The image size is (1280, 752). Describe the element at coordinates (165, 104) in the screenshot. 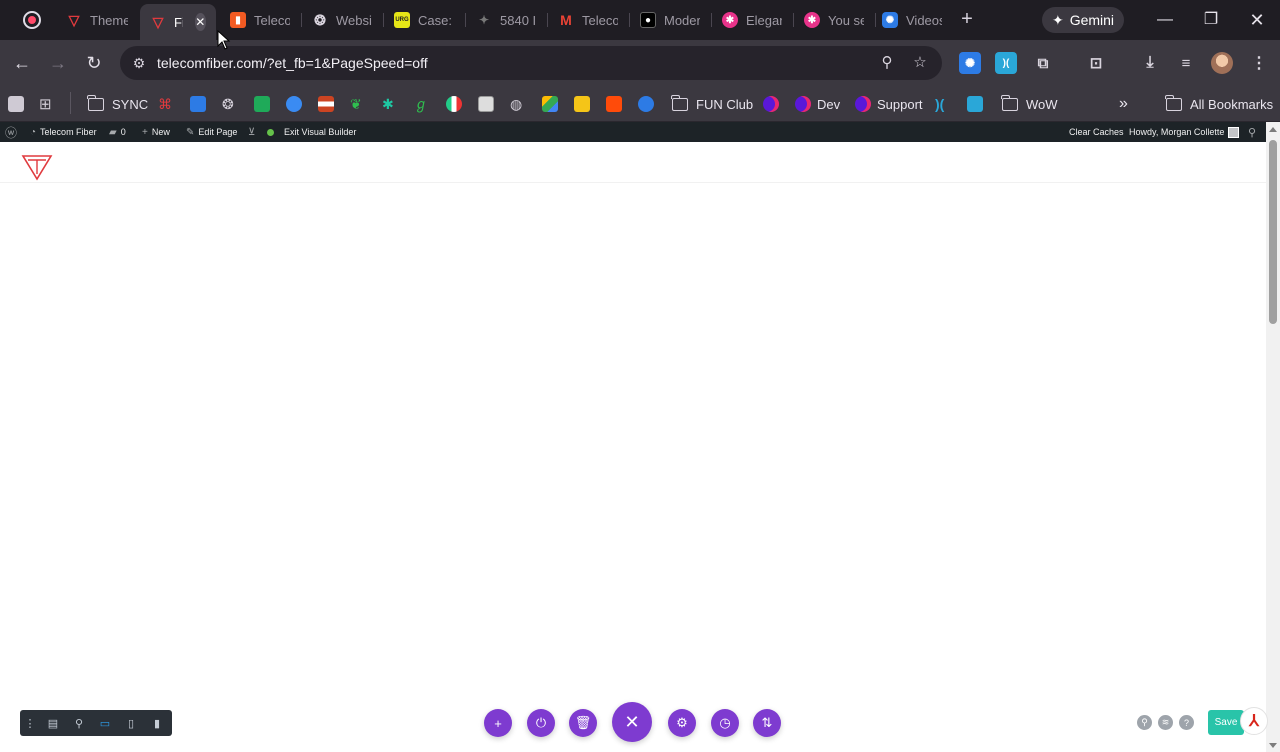

I see `bookmark-icon: ⌘` at that location.